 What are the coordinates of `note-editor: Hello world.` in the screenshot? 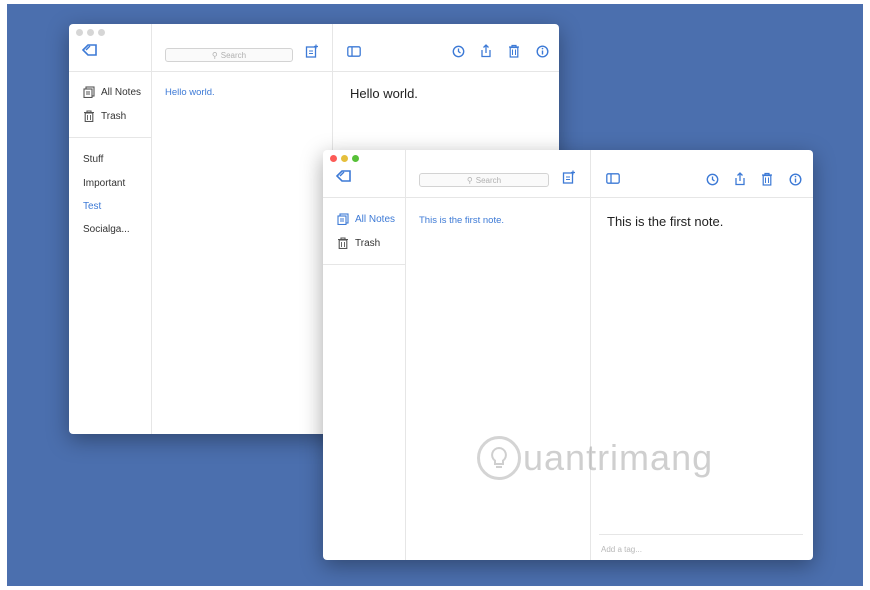 It's located at (384, 93).